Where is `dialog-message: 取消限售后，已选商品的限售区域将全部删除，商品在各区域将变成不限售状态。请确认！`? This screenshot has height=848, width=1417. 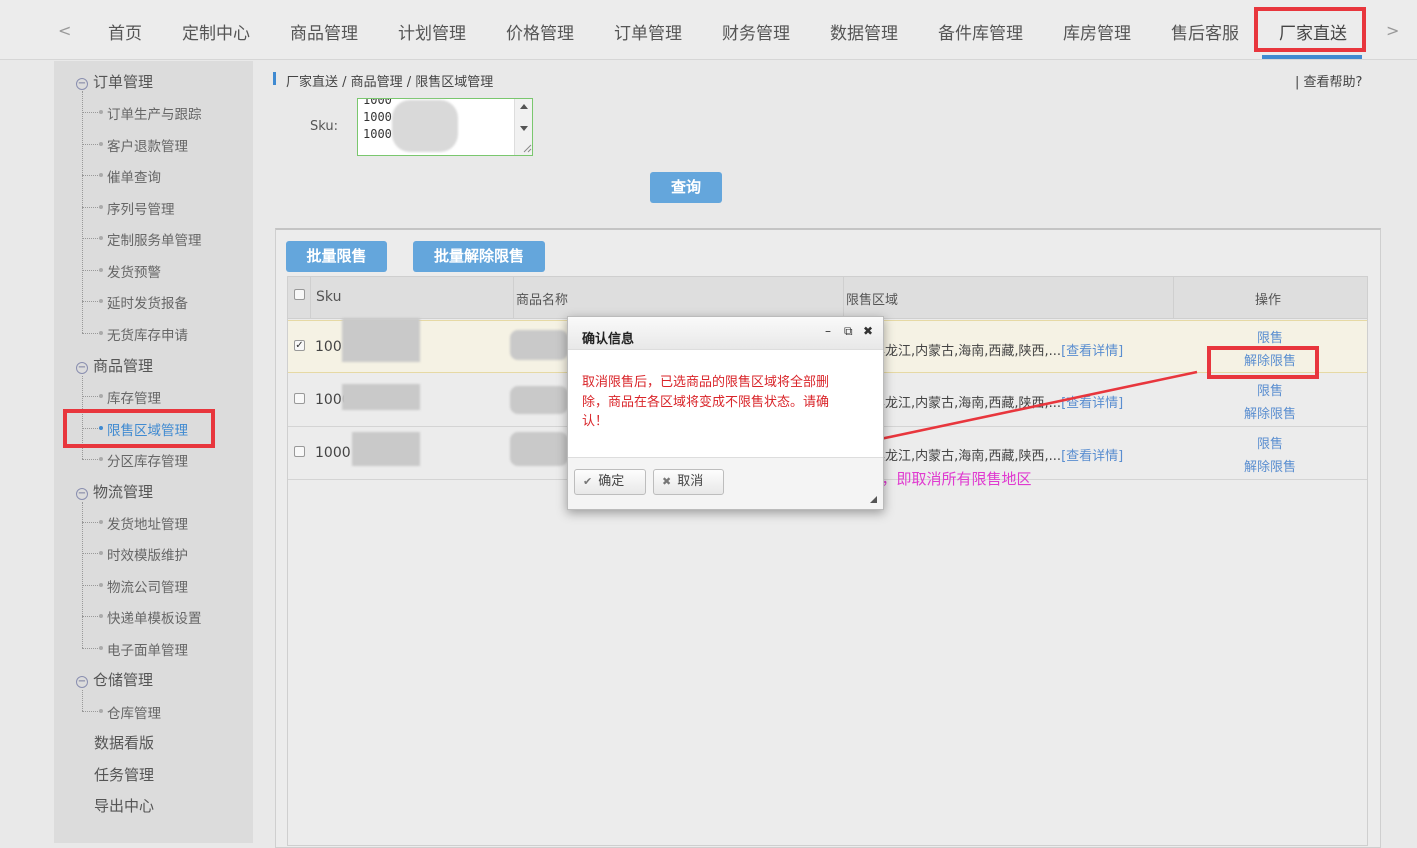
dialog-message: 取消限售后，已选商品的限售区域将全部删除，商品在各区域将变成不限售状态。请确认！ is located at coordinates (706, 402).